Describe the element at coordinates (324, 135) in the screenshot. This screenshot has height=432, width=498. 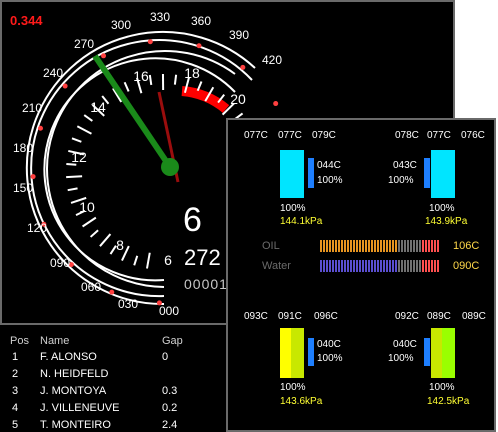
I see `fl-temp-inner: 079C` at that location.